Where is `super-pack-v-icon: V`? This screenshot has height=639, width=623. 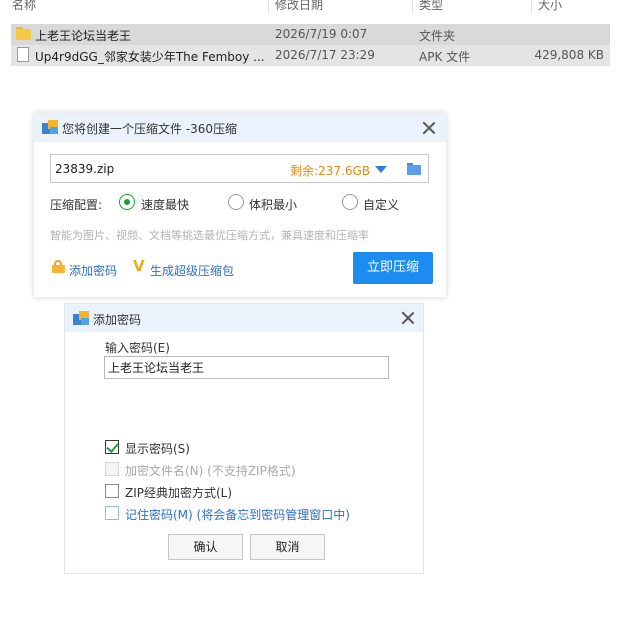 super-pack-v-icon: V is located at coordinates (139, 266).